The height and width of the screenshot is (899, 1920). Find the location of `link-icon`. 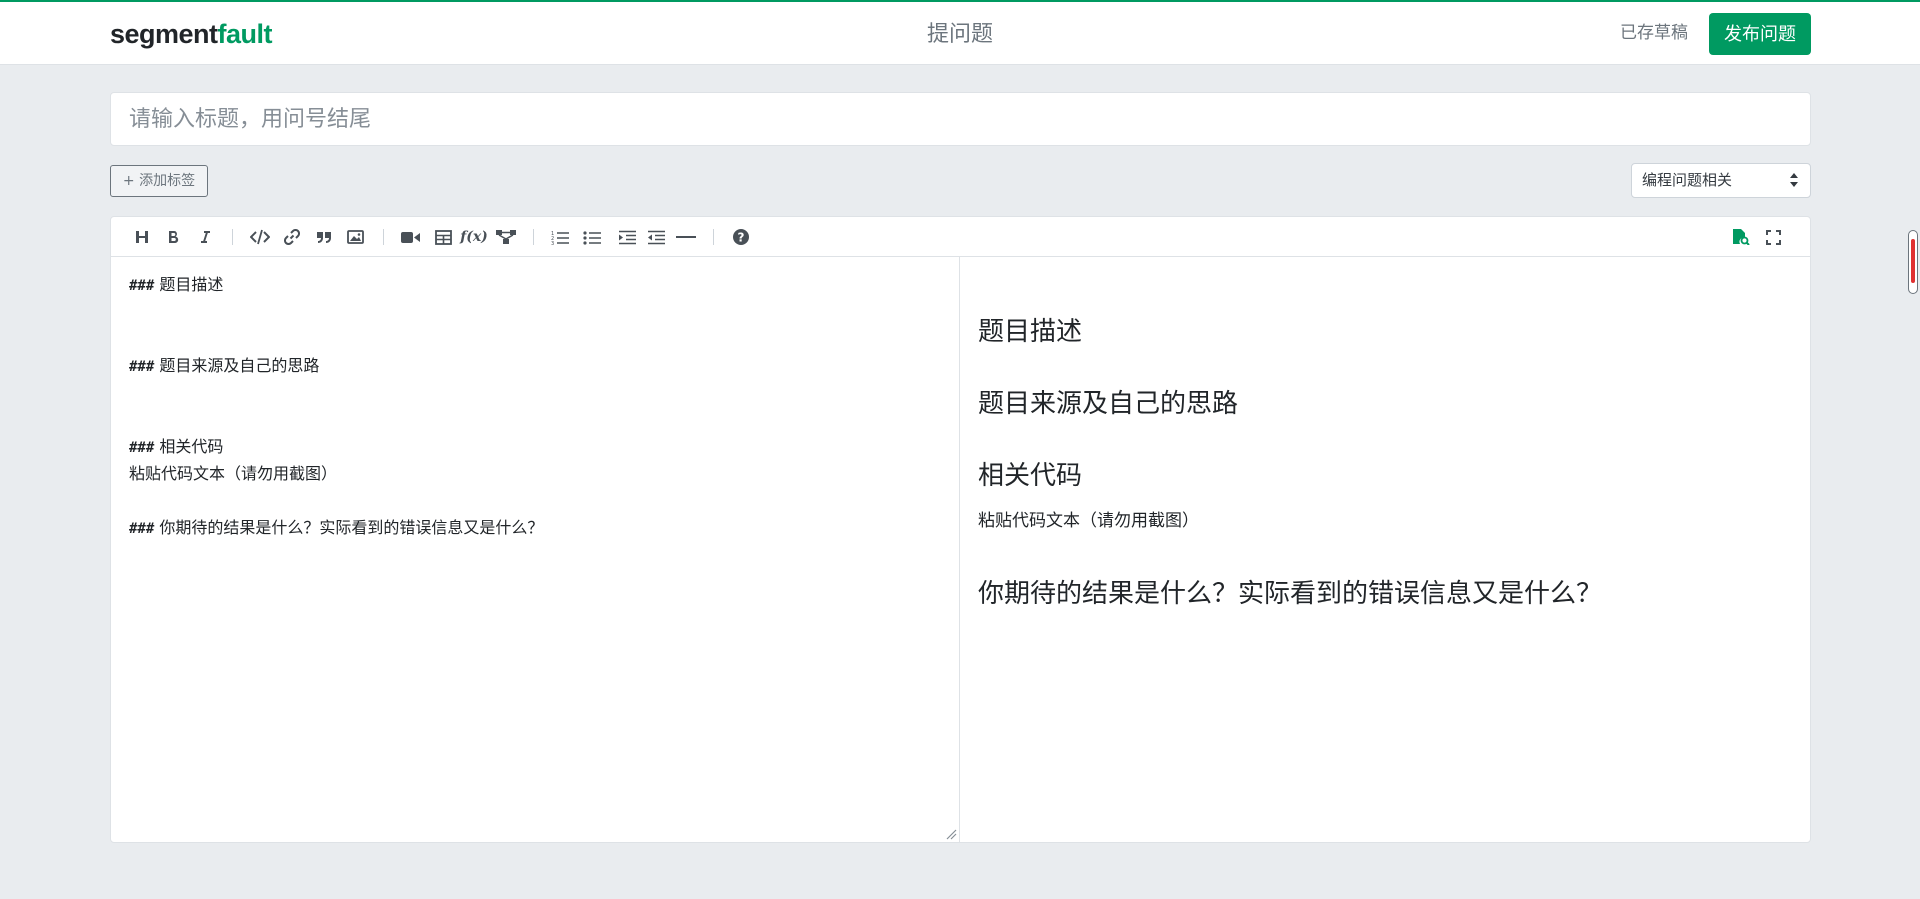

link-icon is located at coordinates (292, 237).